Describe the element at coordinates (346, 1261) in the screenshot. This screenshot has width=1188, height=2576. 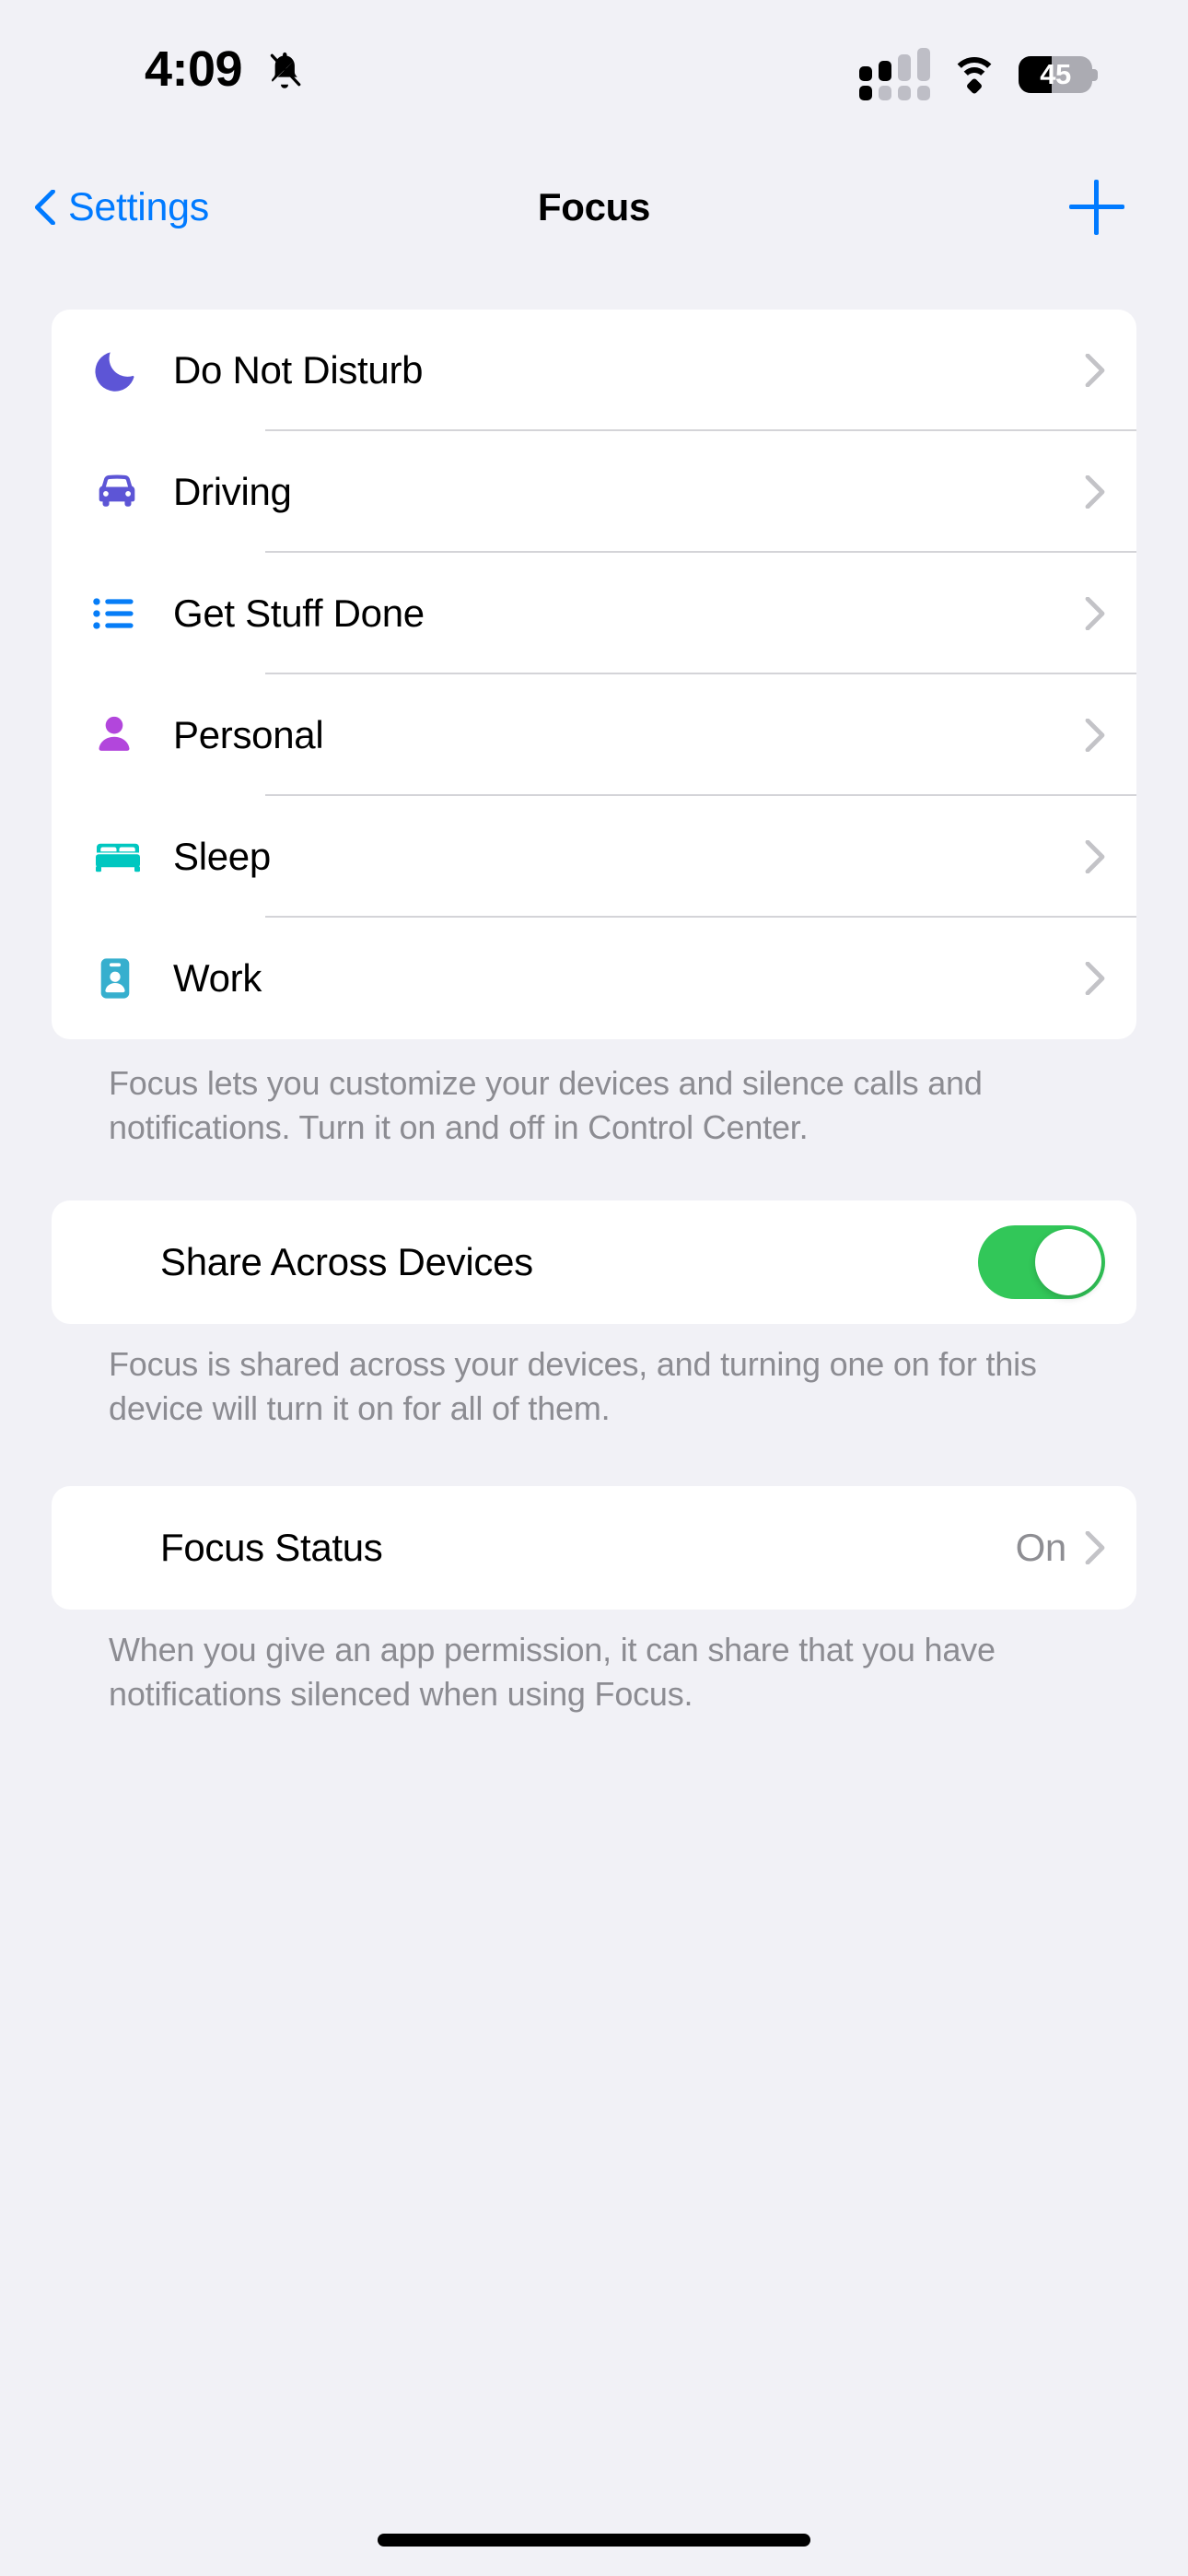
I see `share-across-devices-label: Share Across Devices` at that location.